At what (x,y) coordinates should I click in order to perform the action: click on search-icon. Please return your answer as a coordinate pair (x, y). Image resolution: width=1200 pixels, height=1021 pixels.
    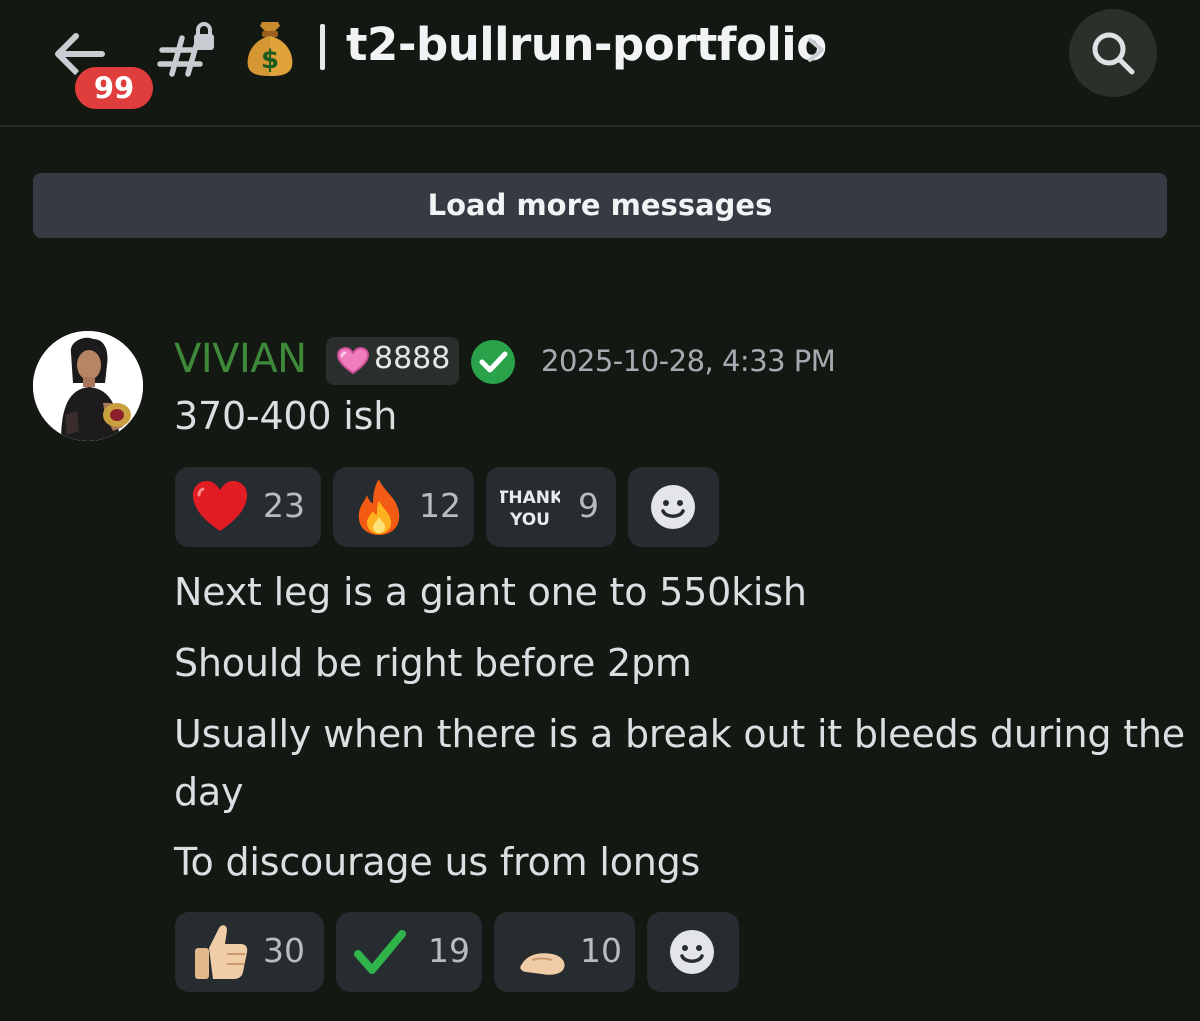
    Looking at the image, I should click on (1113, 53).